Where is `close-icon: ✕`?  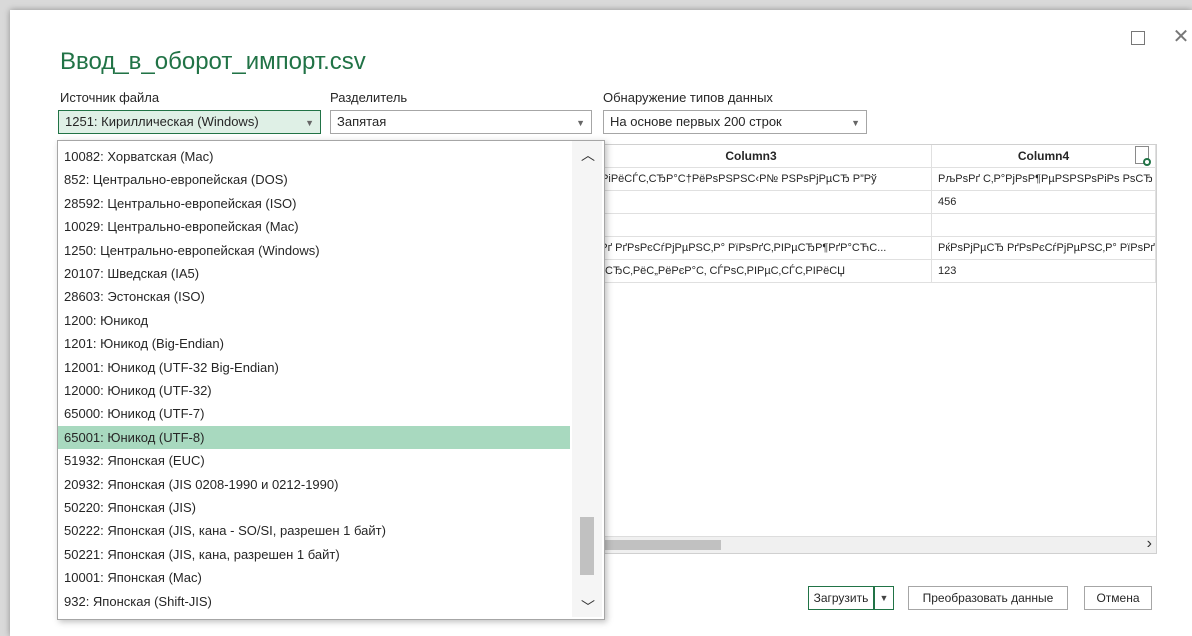 close-icon: ✕ is located at coordinates (1181, 37).